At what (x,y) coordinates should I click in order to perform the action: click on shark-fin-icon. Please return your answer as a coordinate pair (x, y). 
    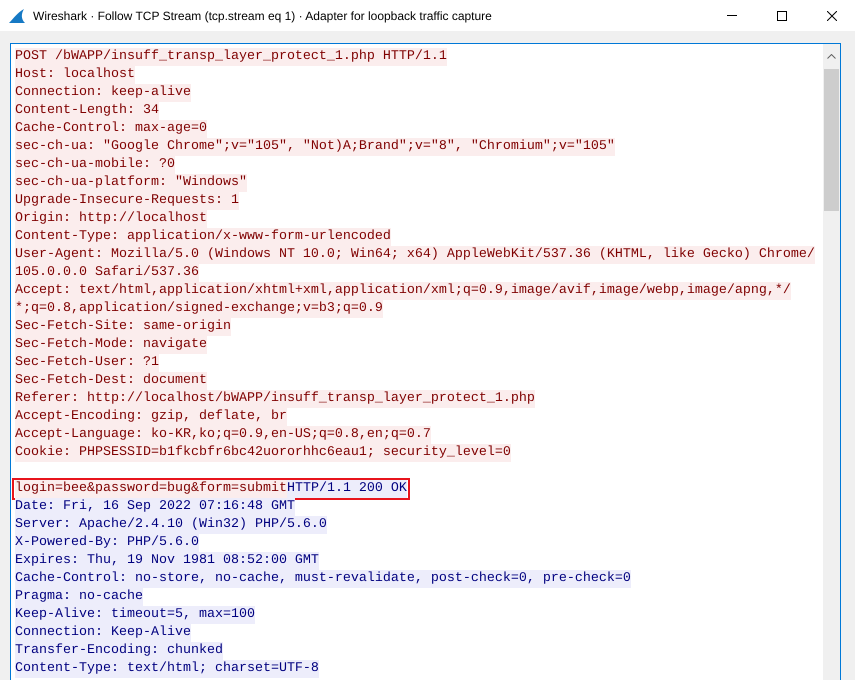
    Looking at the image, I should click on (17, 16).